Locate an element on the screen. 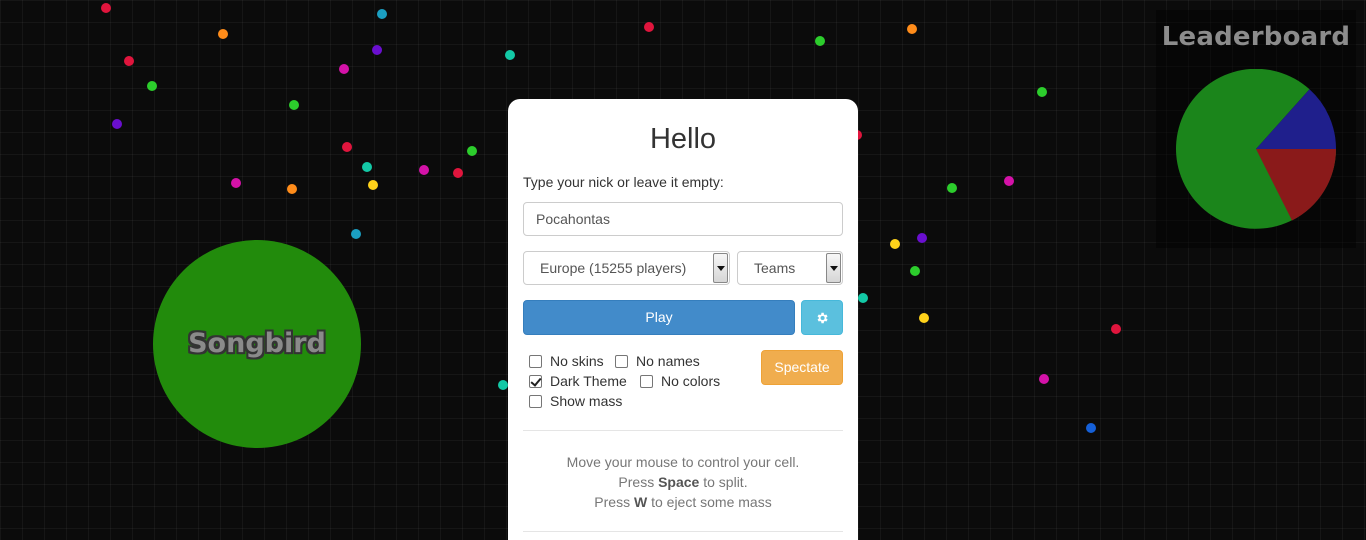 The height and width of the screenshot is (540, 1366). show-mass-checkbox is located at coordinates (535, 401).